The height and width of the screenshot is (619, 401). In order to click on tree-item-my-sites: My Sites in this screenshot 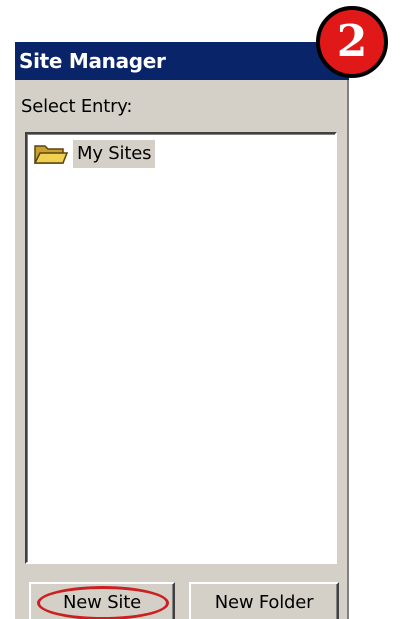, I will do `click(94, 154)`.